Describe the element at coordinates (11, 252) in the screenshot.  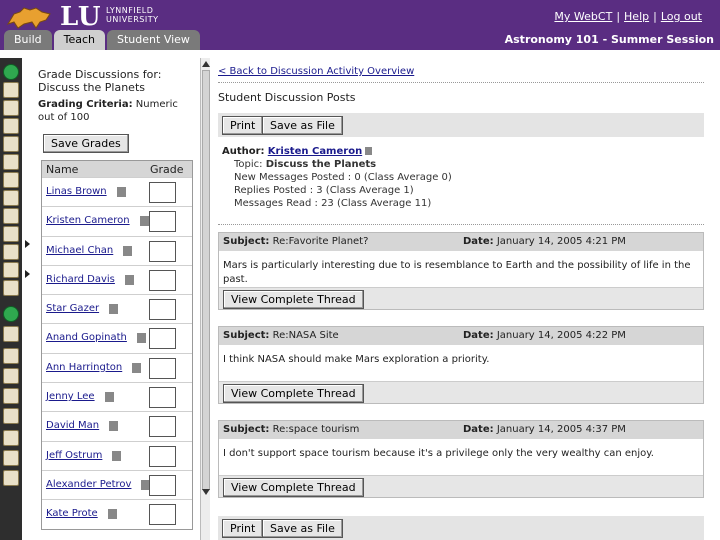
I see `chart-icon` at that location.